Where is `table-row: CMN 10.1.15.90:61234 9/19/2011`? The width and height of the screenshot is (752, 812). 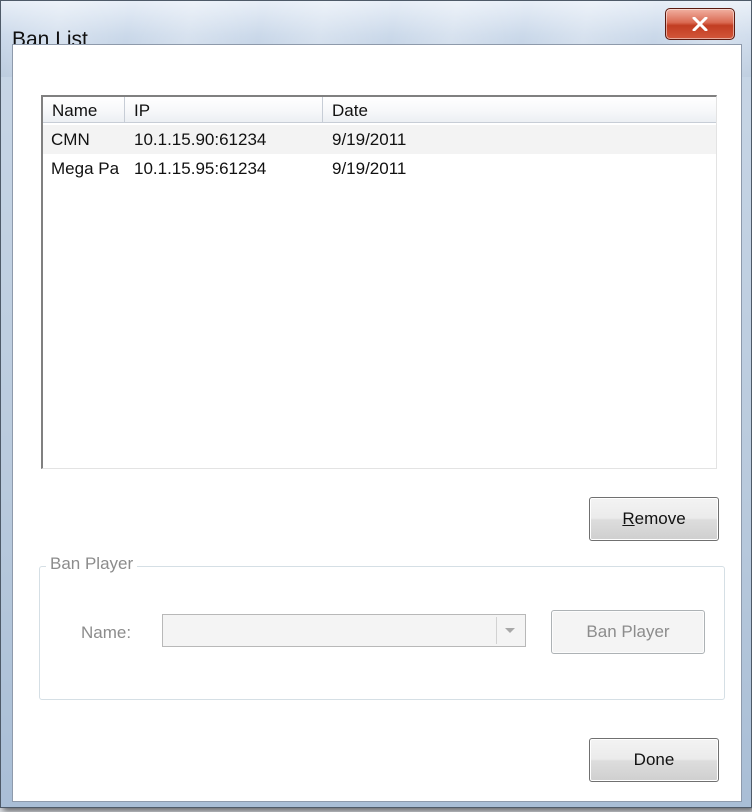 table-row: CMN 10.1.15.90:61234 9/19/2011 is located at coordinates (379, 139).